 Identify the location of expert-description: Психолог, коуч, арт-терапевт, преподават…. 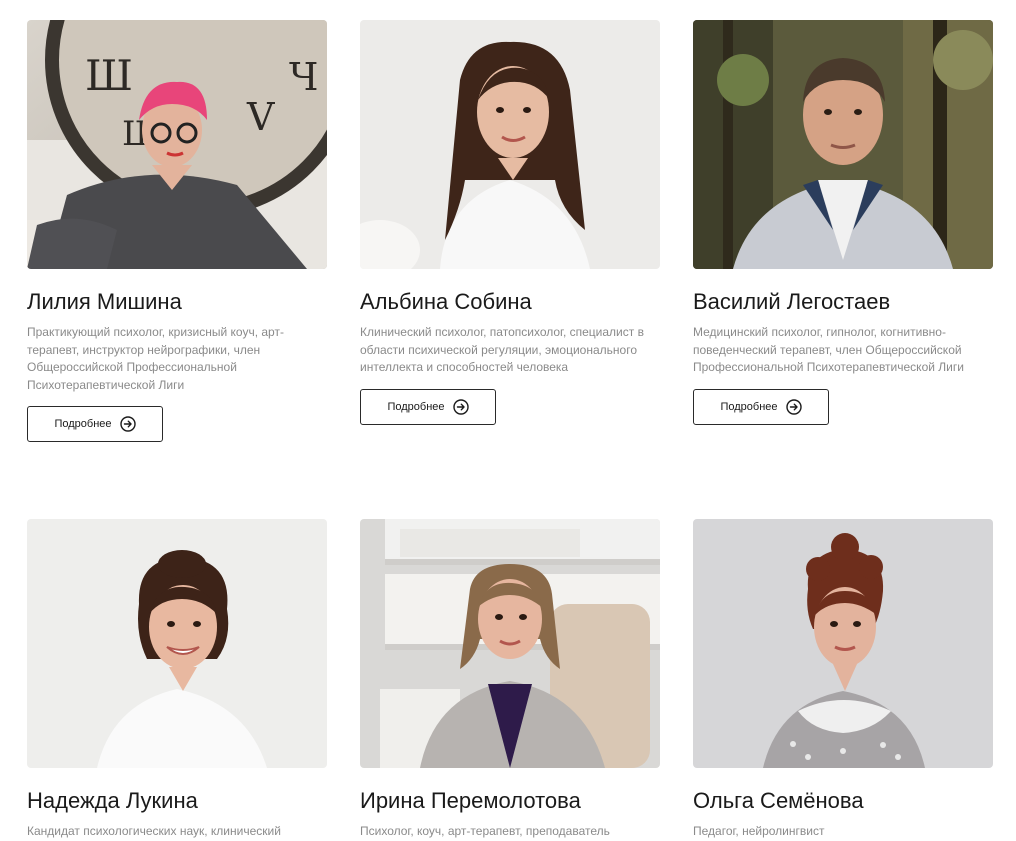
(485, 831).